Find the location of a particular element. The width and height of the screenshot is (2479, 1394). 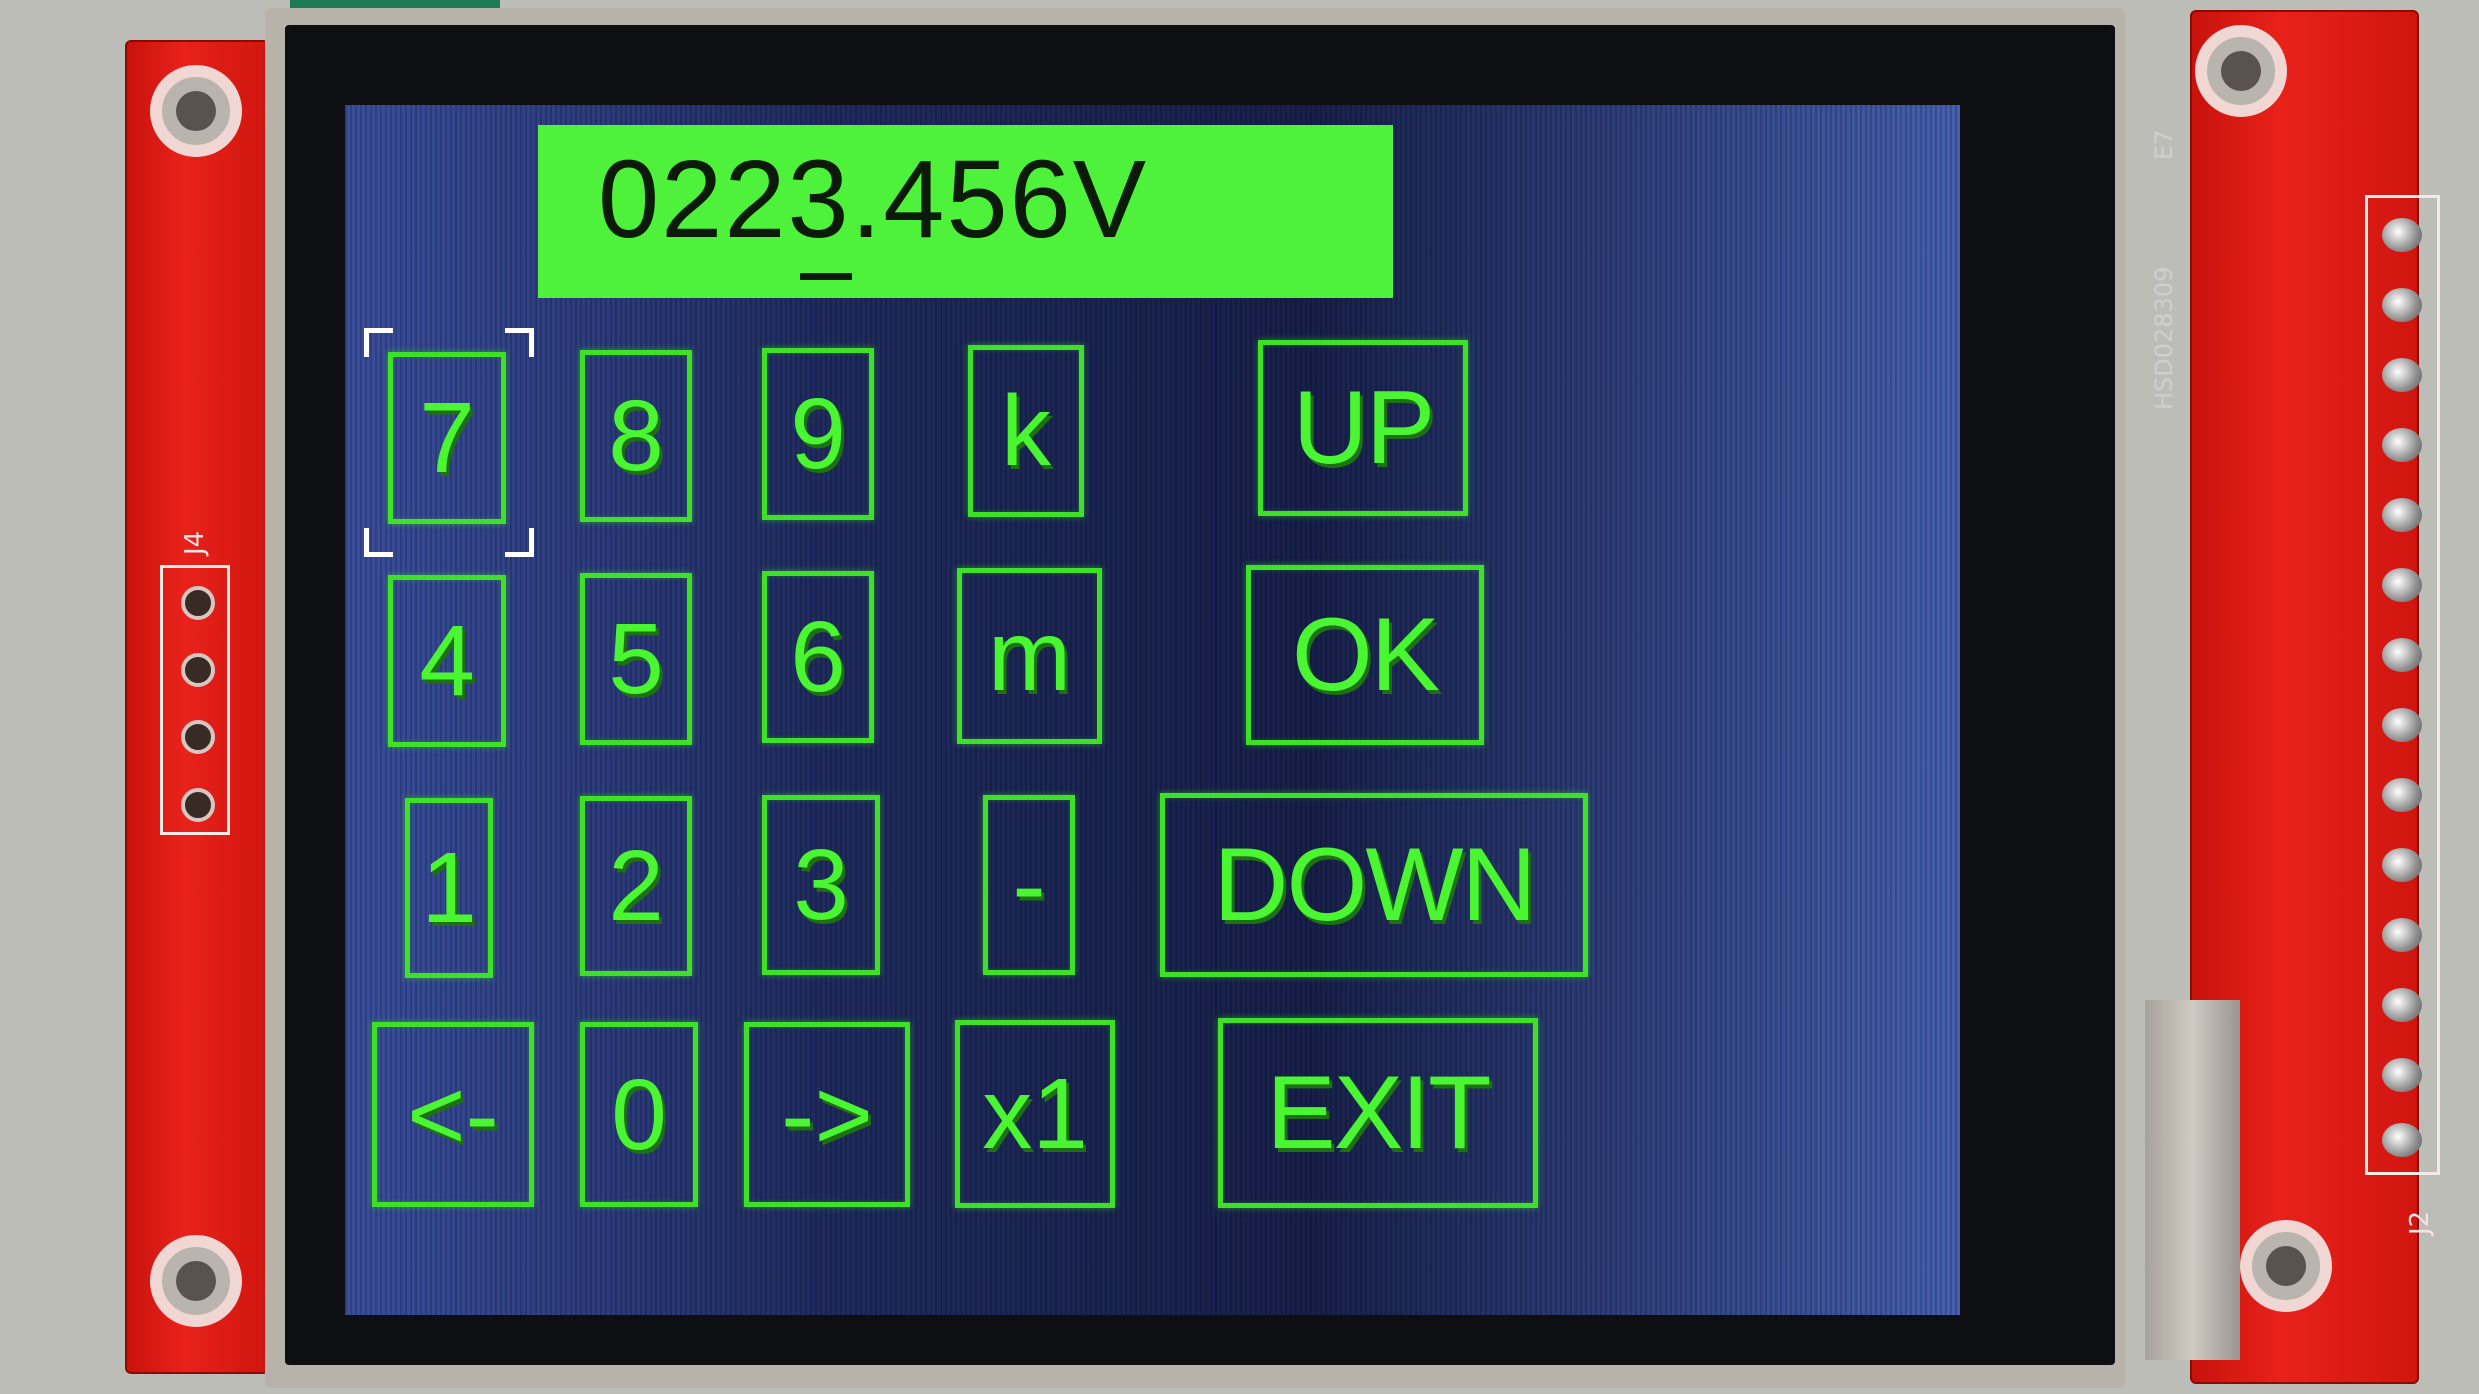

key-label: 1 is located at coordinates (449, 888).